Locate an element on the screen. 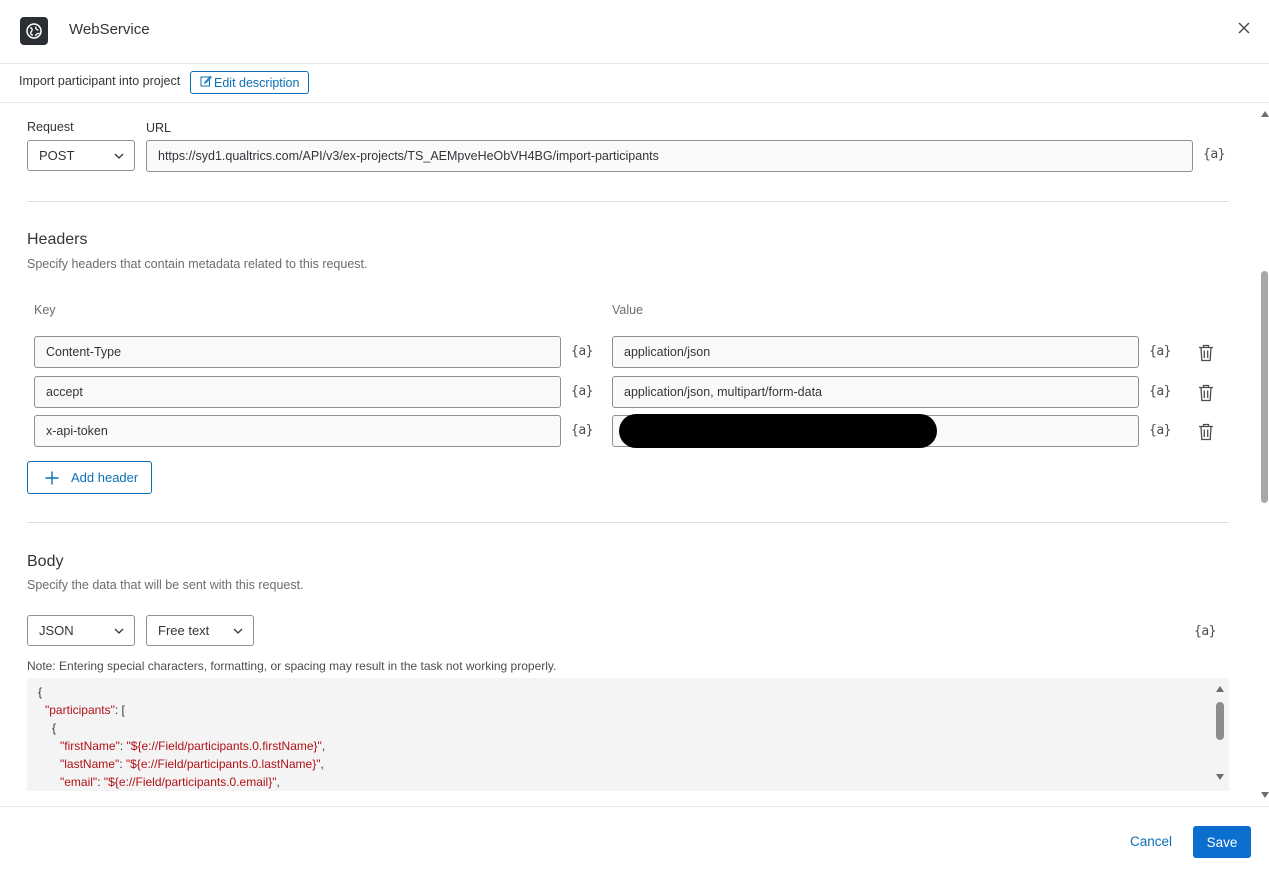 The width and height of the screenshot is (1269, 873). header-value: application/json is located at coordinates (667, 352).